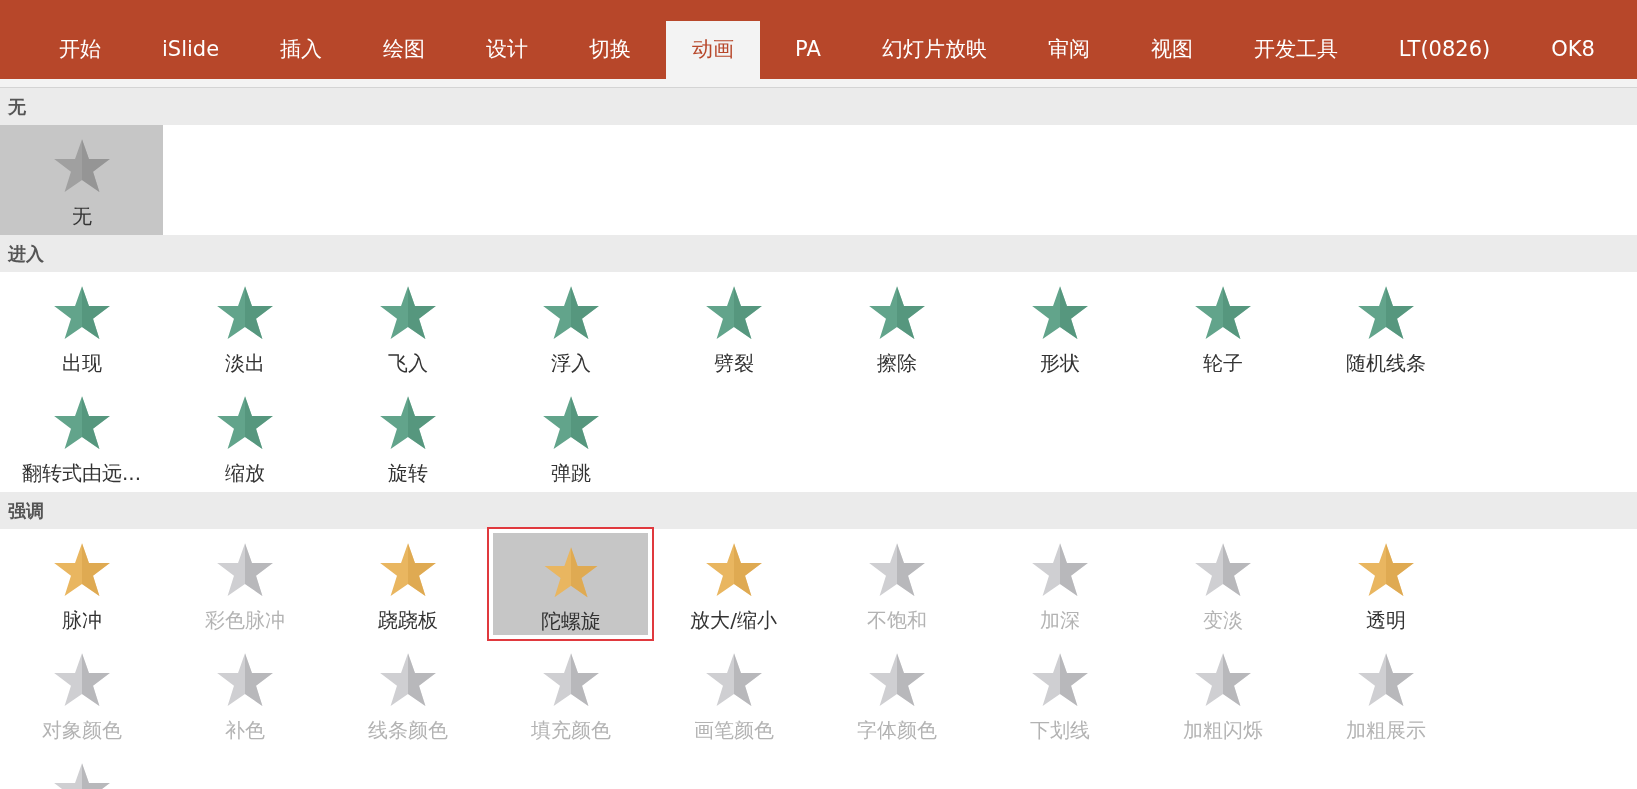  Describe the element at coordinates (301, 50) in the screenshot. I see `ribbon-tab: 插入` at that location.